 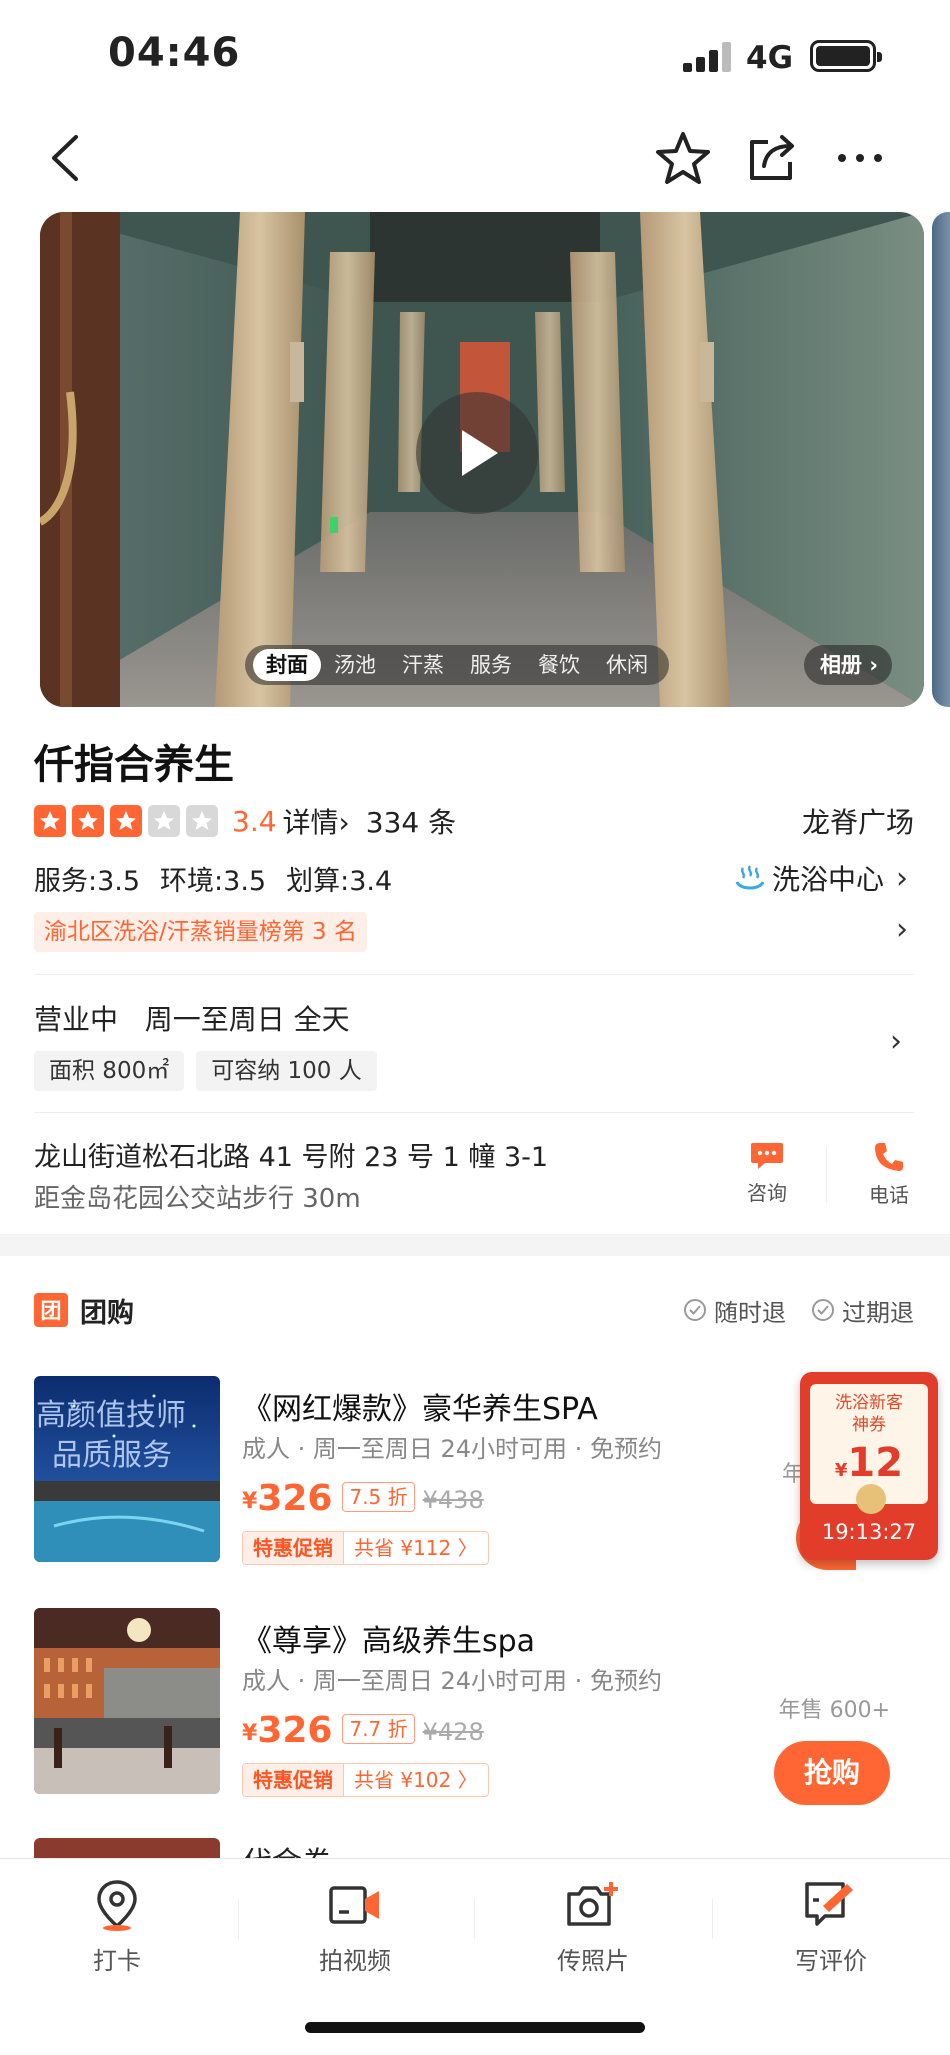 I want to click on subscore-environment: 环境:3.5, so click(x=213, y=881).